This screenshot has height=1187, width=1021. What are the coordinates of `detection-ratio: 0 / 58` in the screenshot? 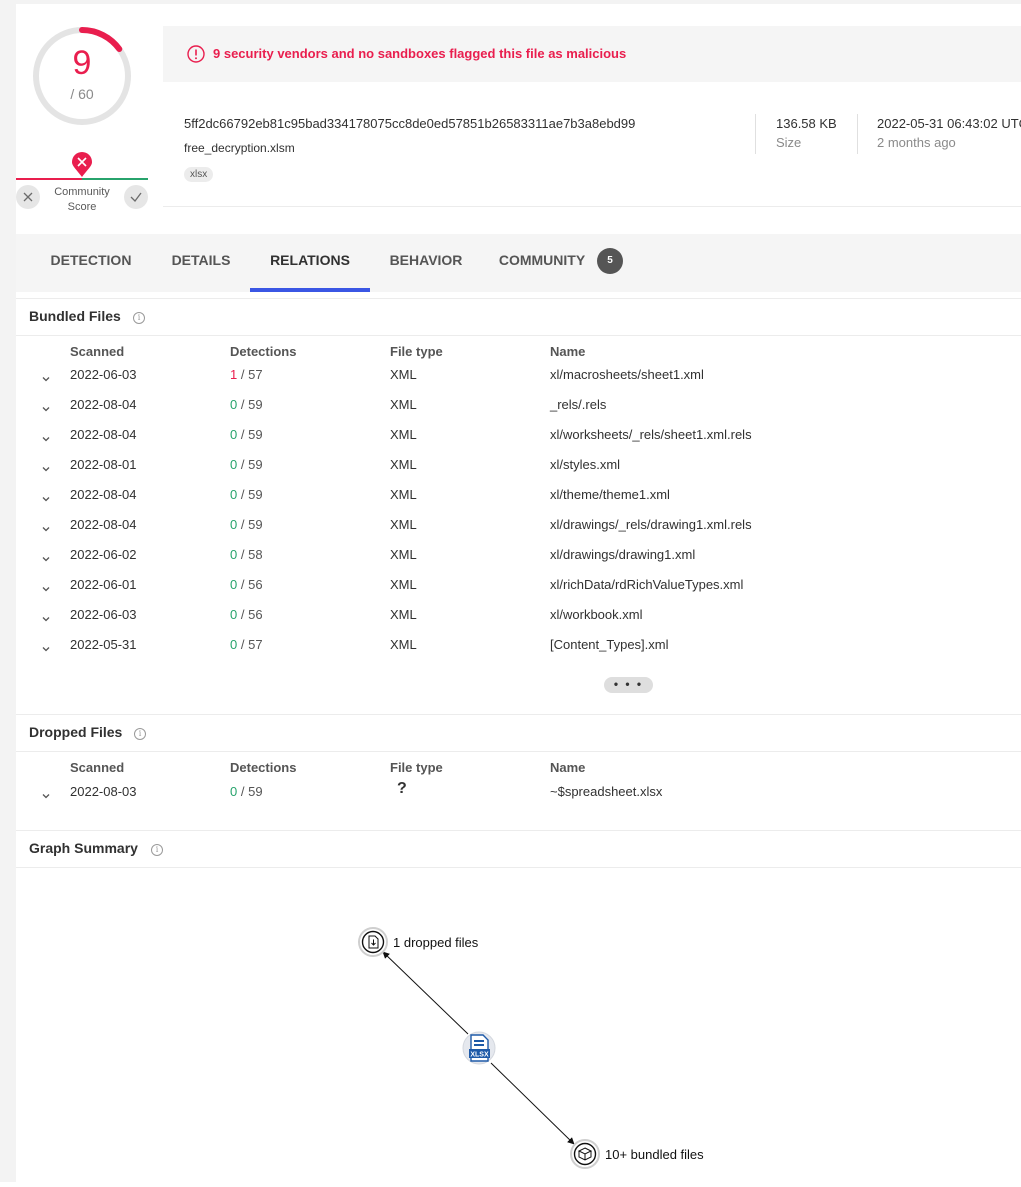 It's located at (246, 554).